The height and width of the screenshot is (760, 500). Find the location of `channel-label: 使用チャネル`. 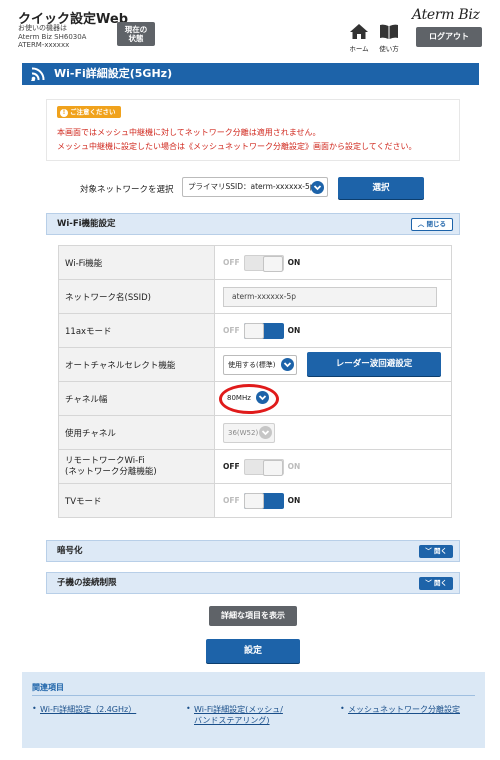

channel-label: 使用チャネル is located at coordinates (136, 432).